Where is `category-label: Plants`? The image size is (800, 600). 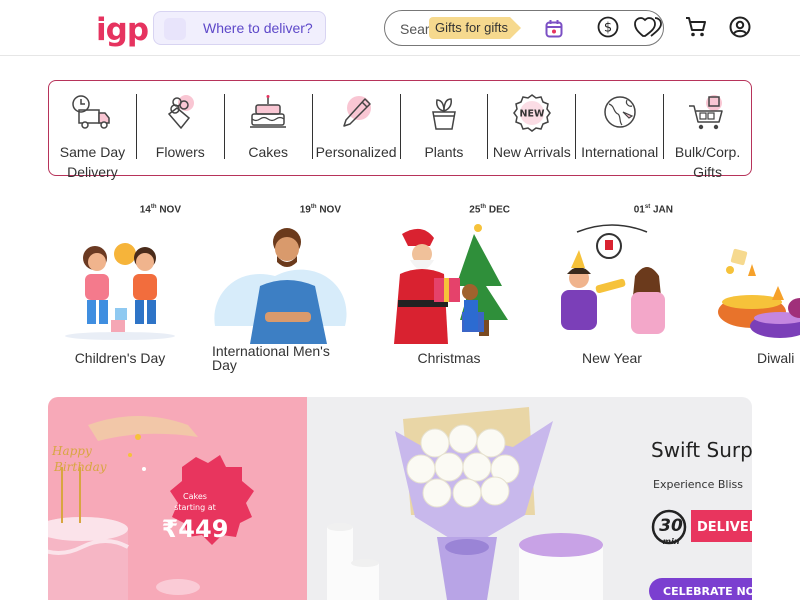
category-label: Plants is located at coordinates (444, 152).